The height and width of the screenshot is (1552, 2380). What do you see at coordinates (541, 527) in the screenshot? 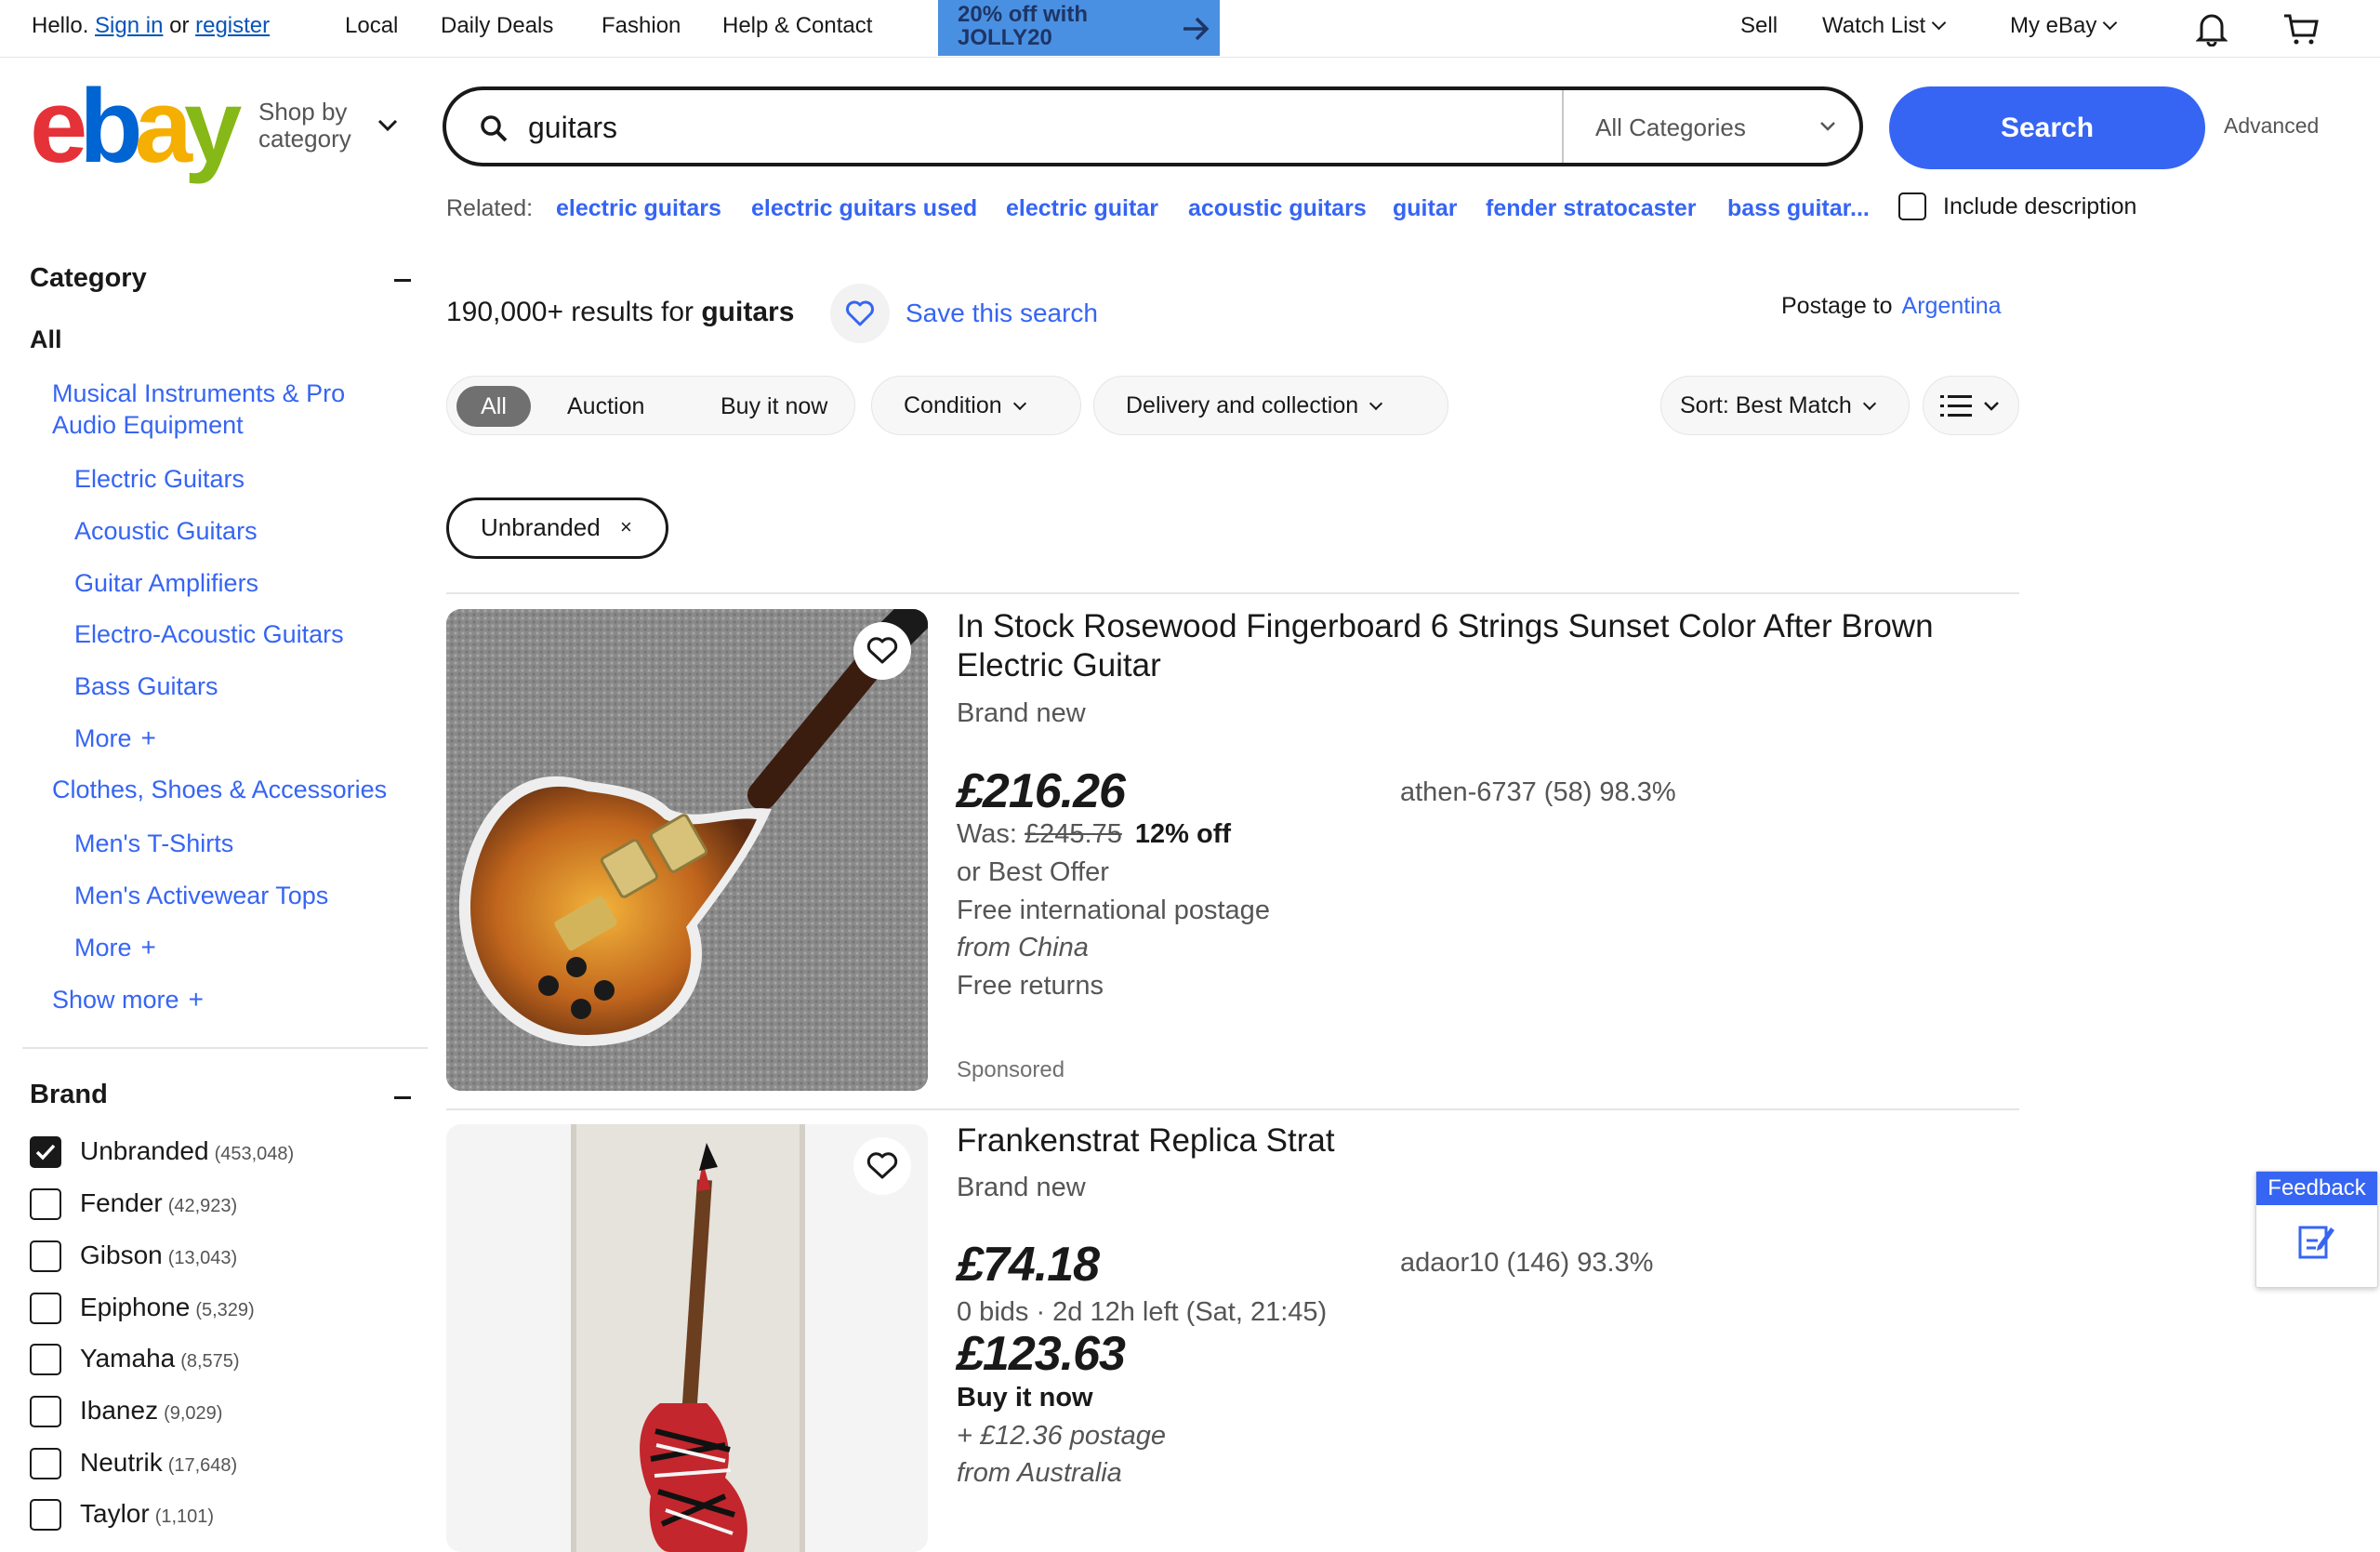
I see `chip-label: Unbranded` at bounding box center [541, 527].